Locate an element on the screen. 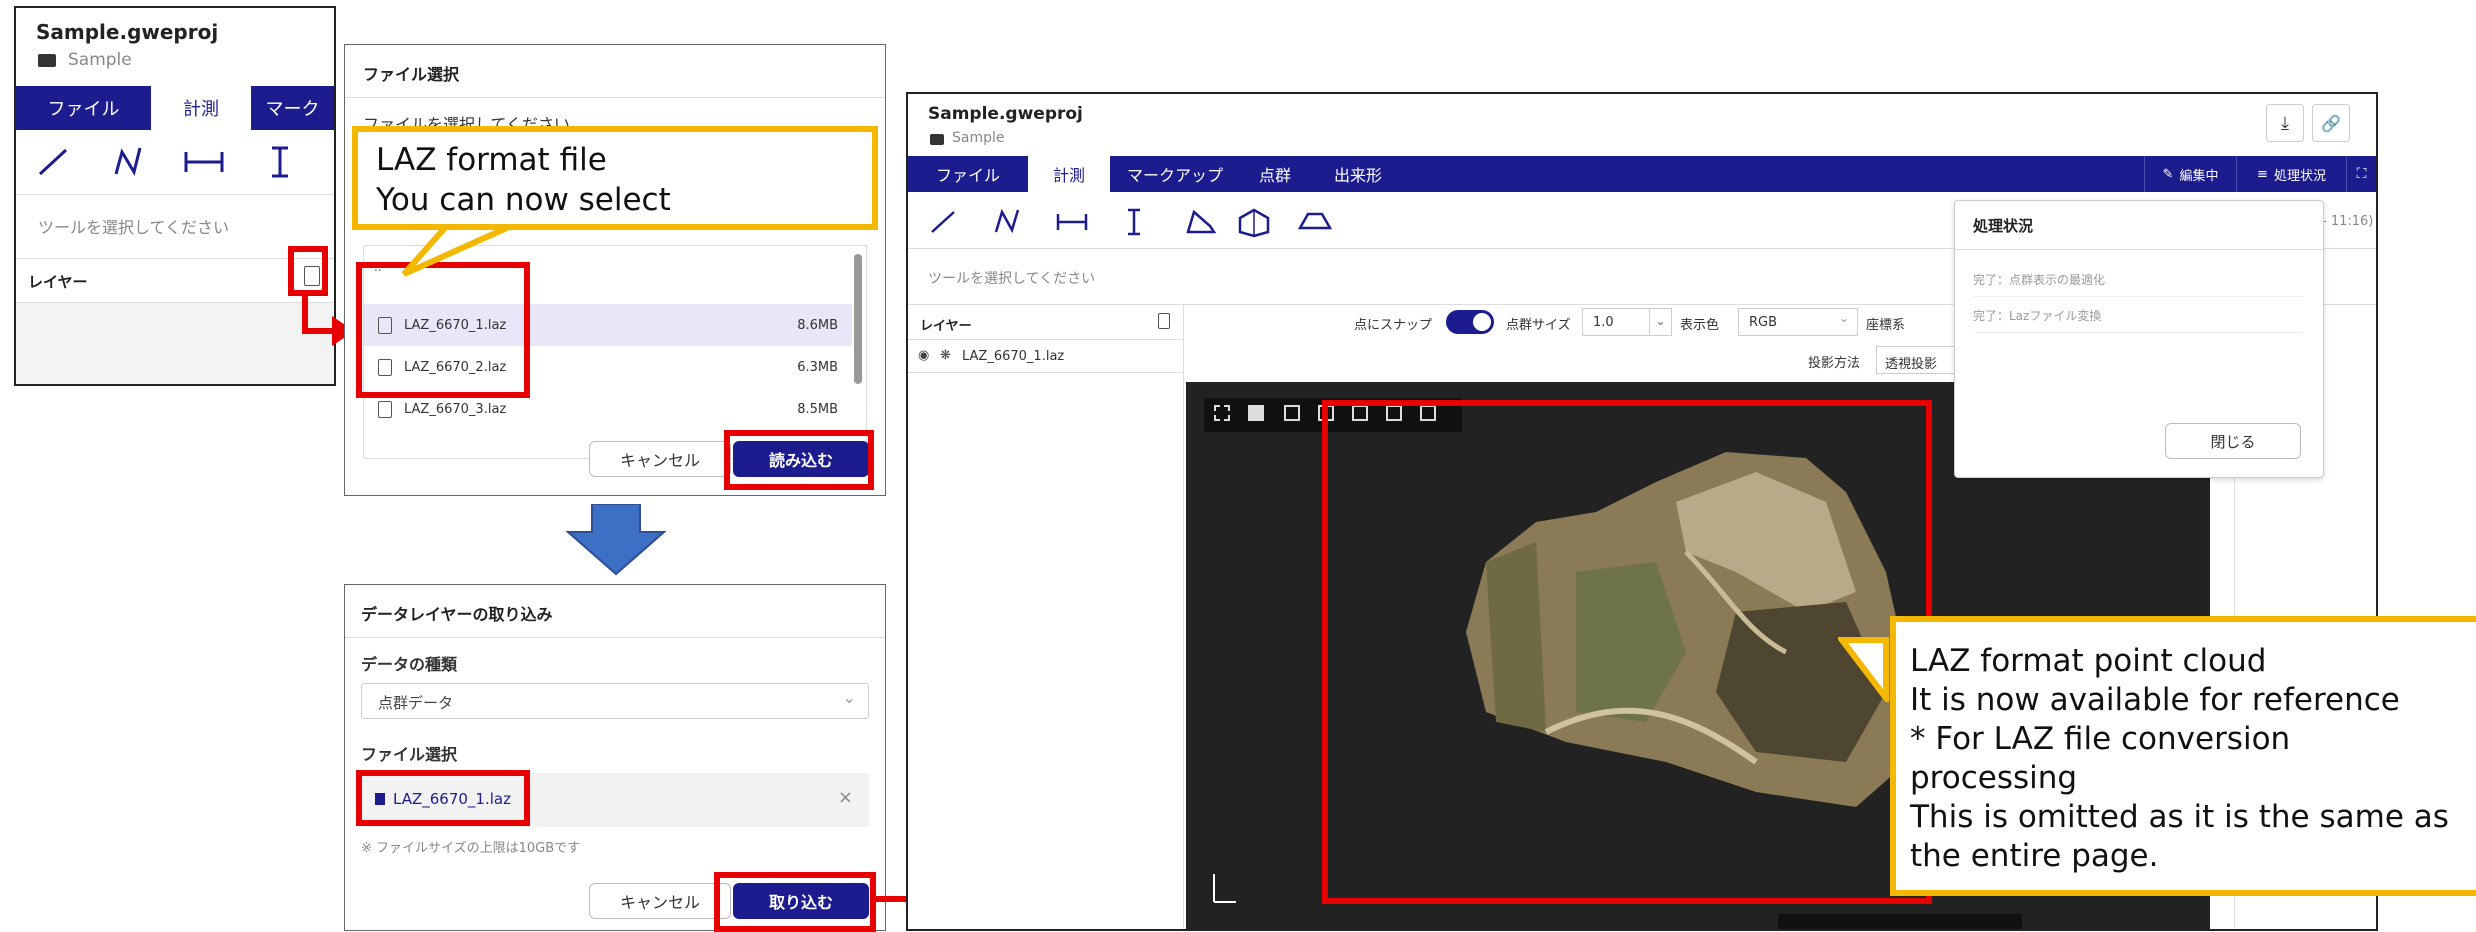 This screenshot has height=932, width=2476. projection-select: 透視投影 is located at coordinates (1916, 360).